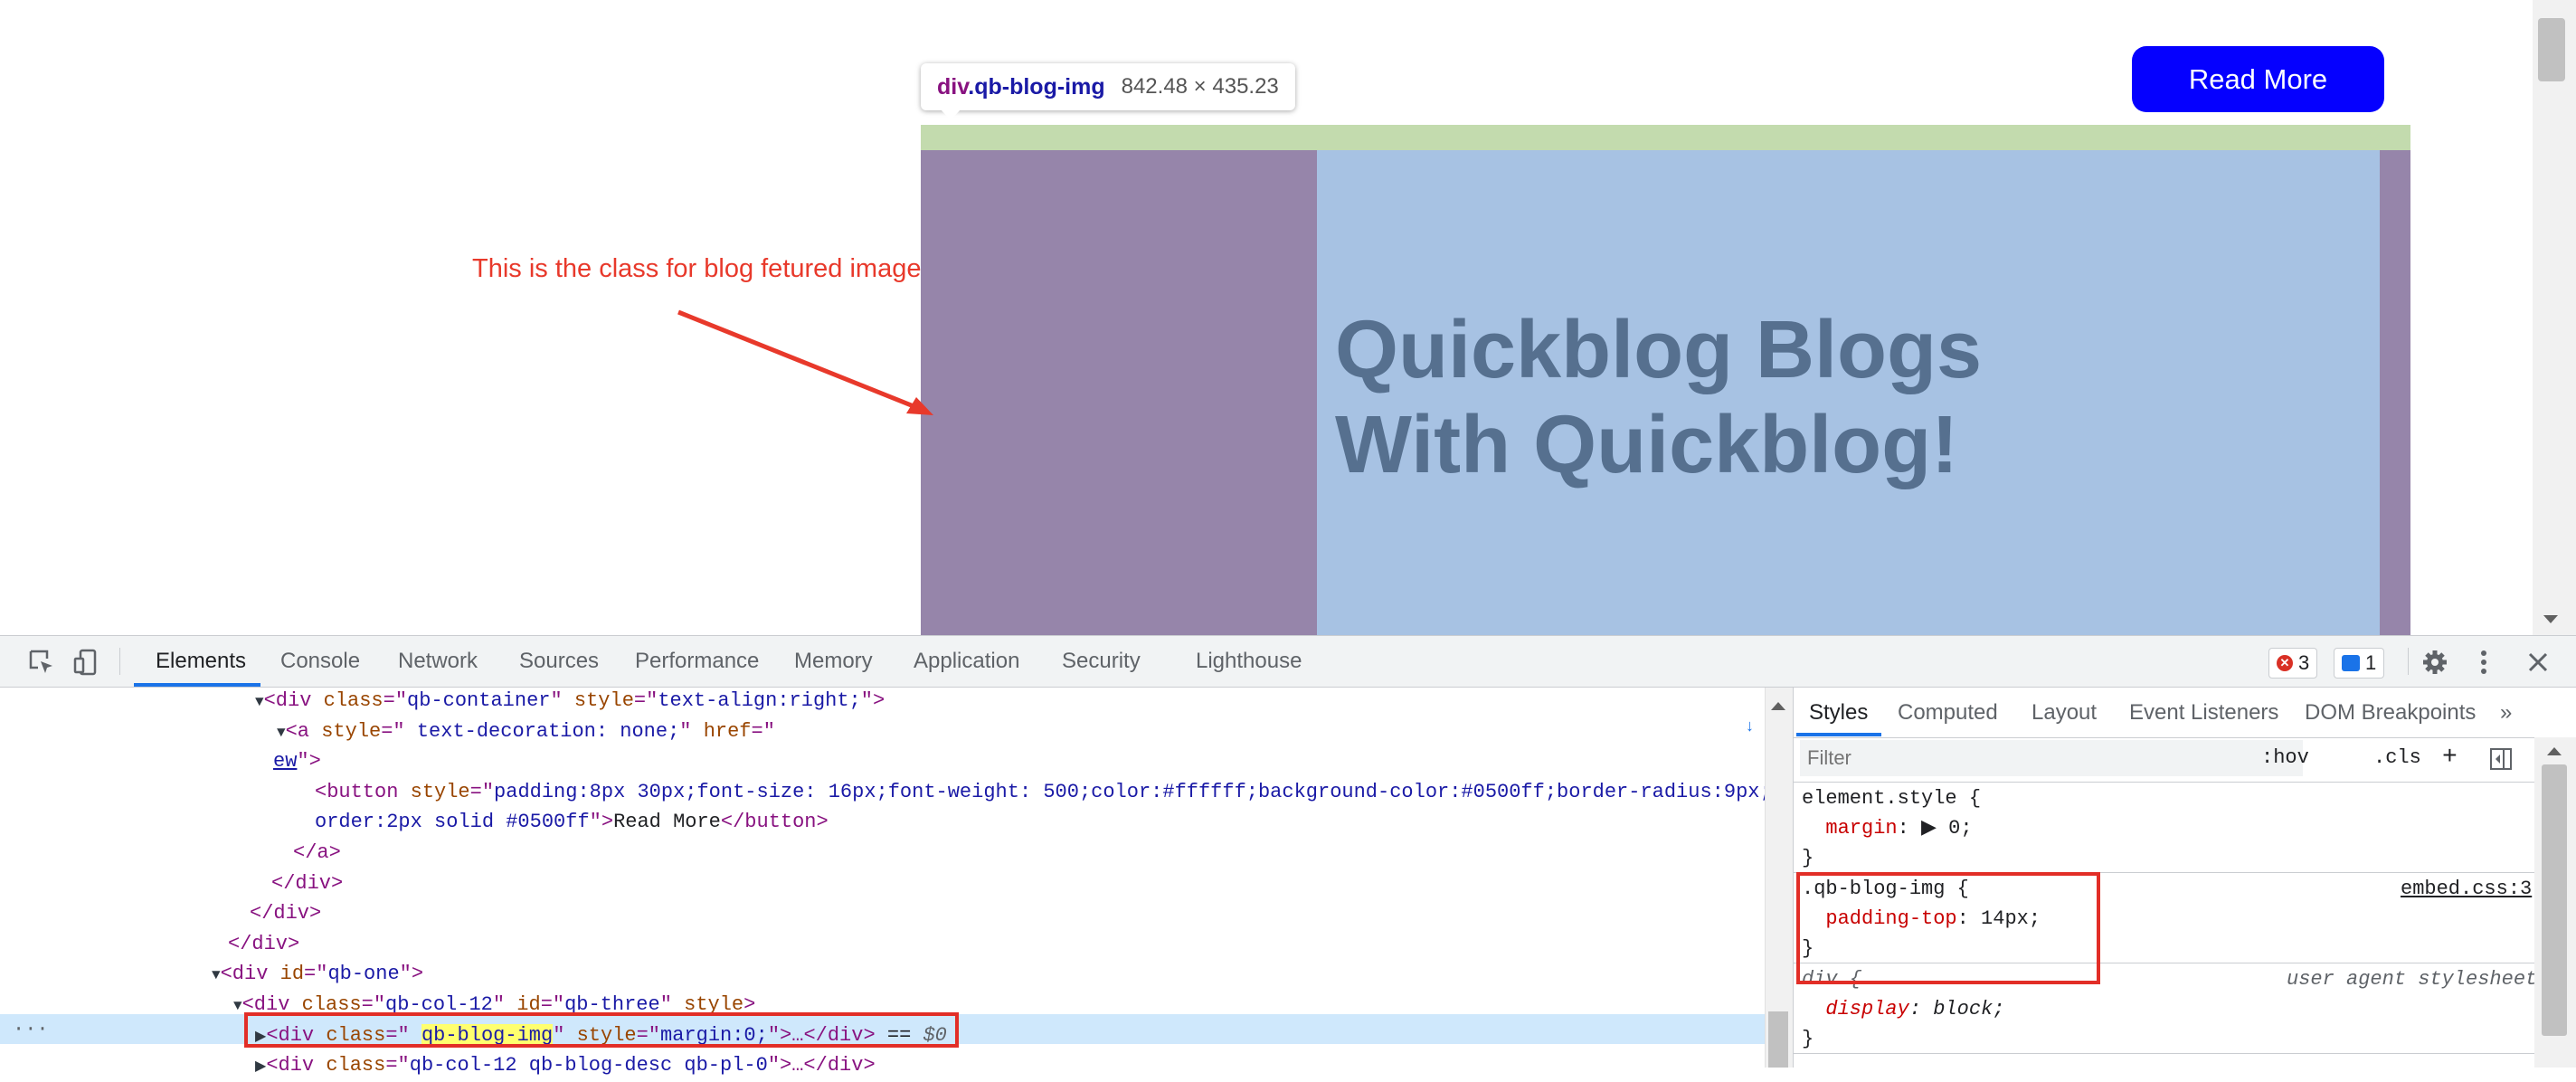 The image size is (2576, 1082). Describe the element at coordinates (1119, 392) in the screenshot. I see `element-margin-highlight-left` at that location.